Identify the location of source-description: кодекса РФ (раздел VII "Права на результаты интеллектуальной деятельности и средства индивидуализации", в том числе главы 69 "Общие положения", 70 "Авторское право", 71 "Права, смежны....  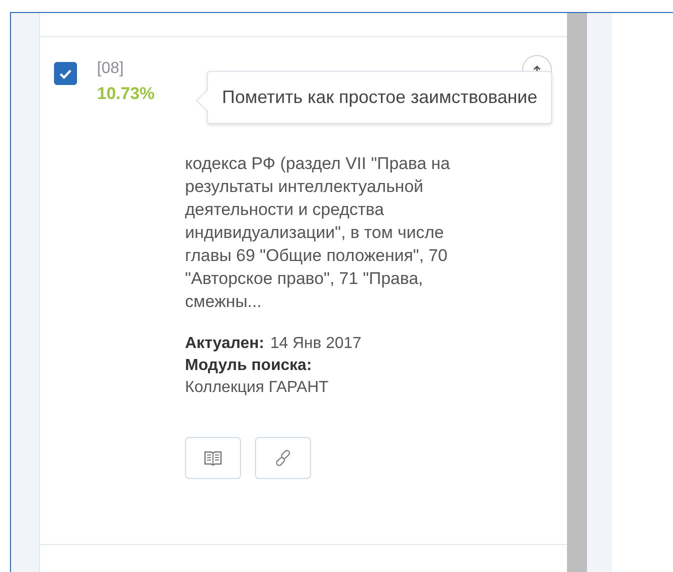
(318, 233).